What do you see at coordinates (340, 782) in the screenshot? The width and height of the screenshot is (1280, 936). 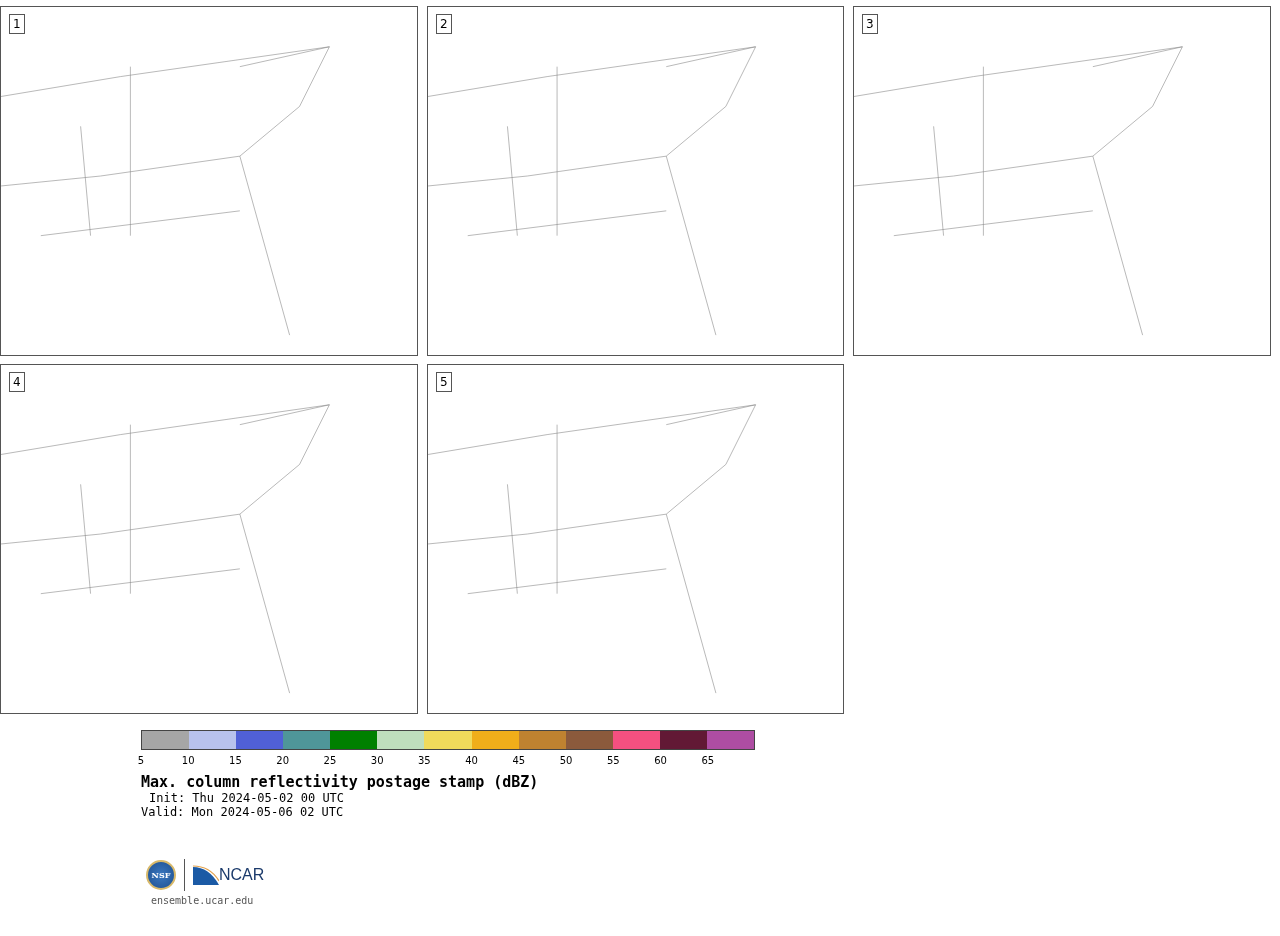 I see `chart-title: Max. column reflectivity postage stamp (dBZ)` at bounding box center [340, 782].